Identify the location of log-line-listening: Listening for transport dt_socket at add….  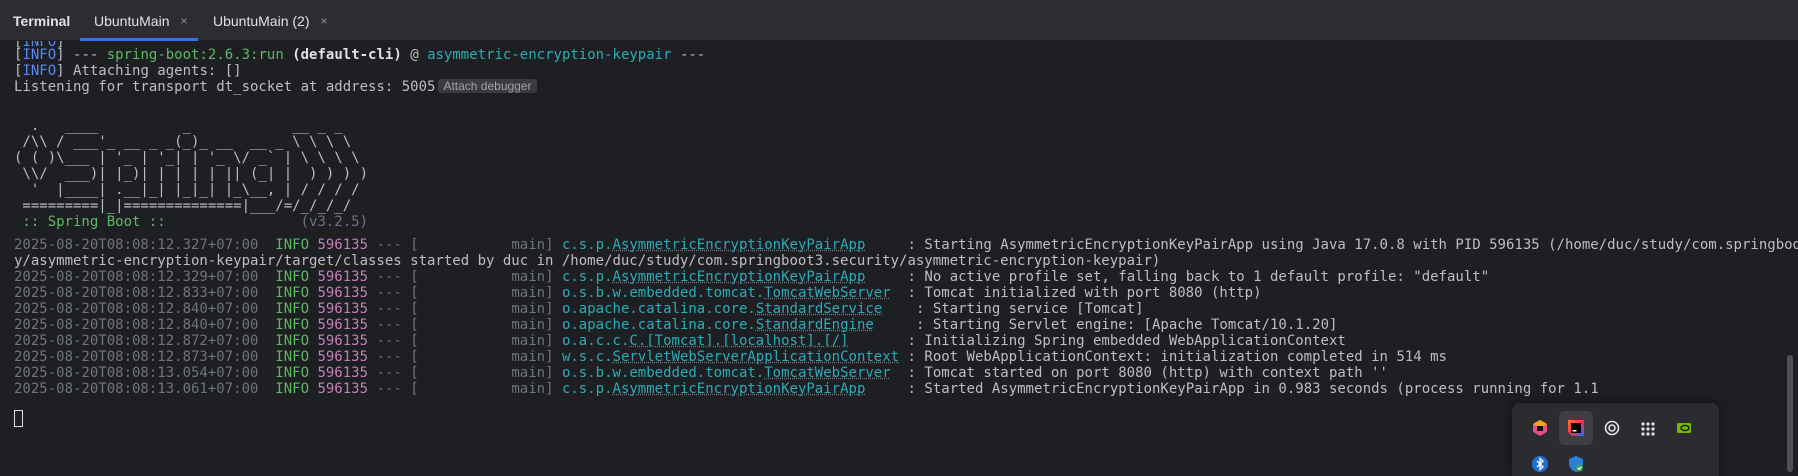
(275, 87).